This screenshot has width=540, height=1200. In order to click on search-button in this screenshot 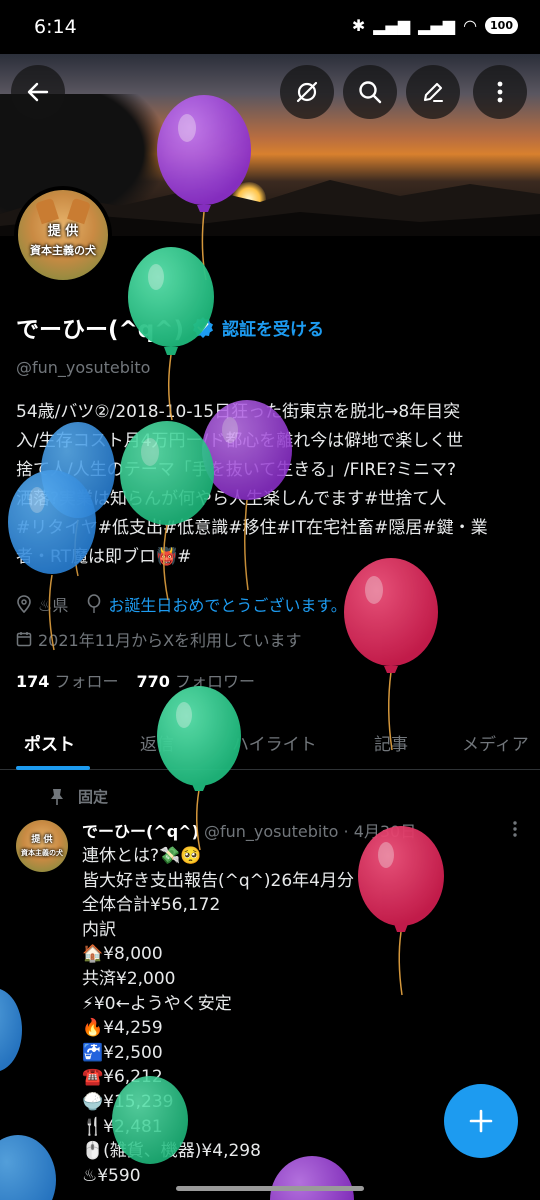, I will do `click(370, 92)`.